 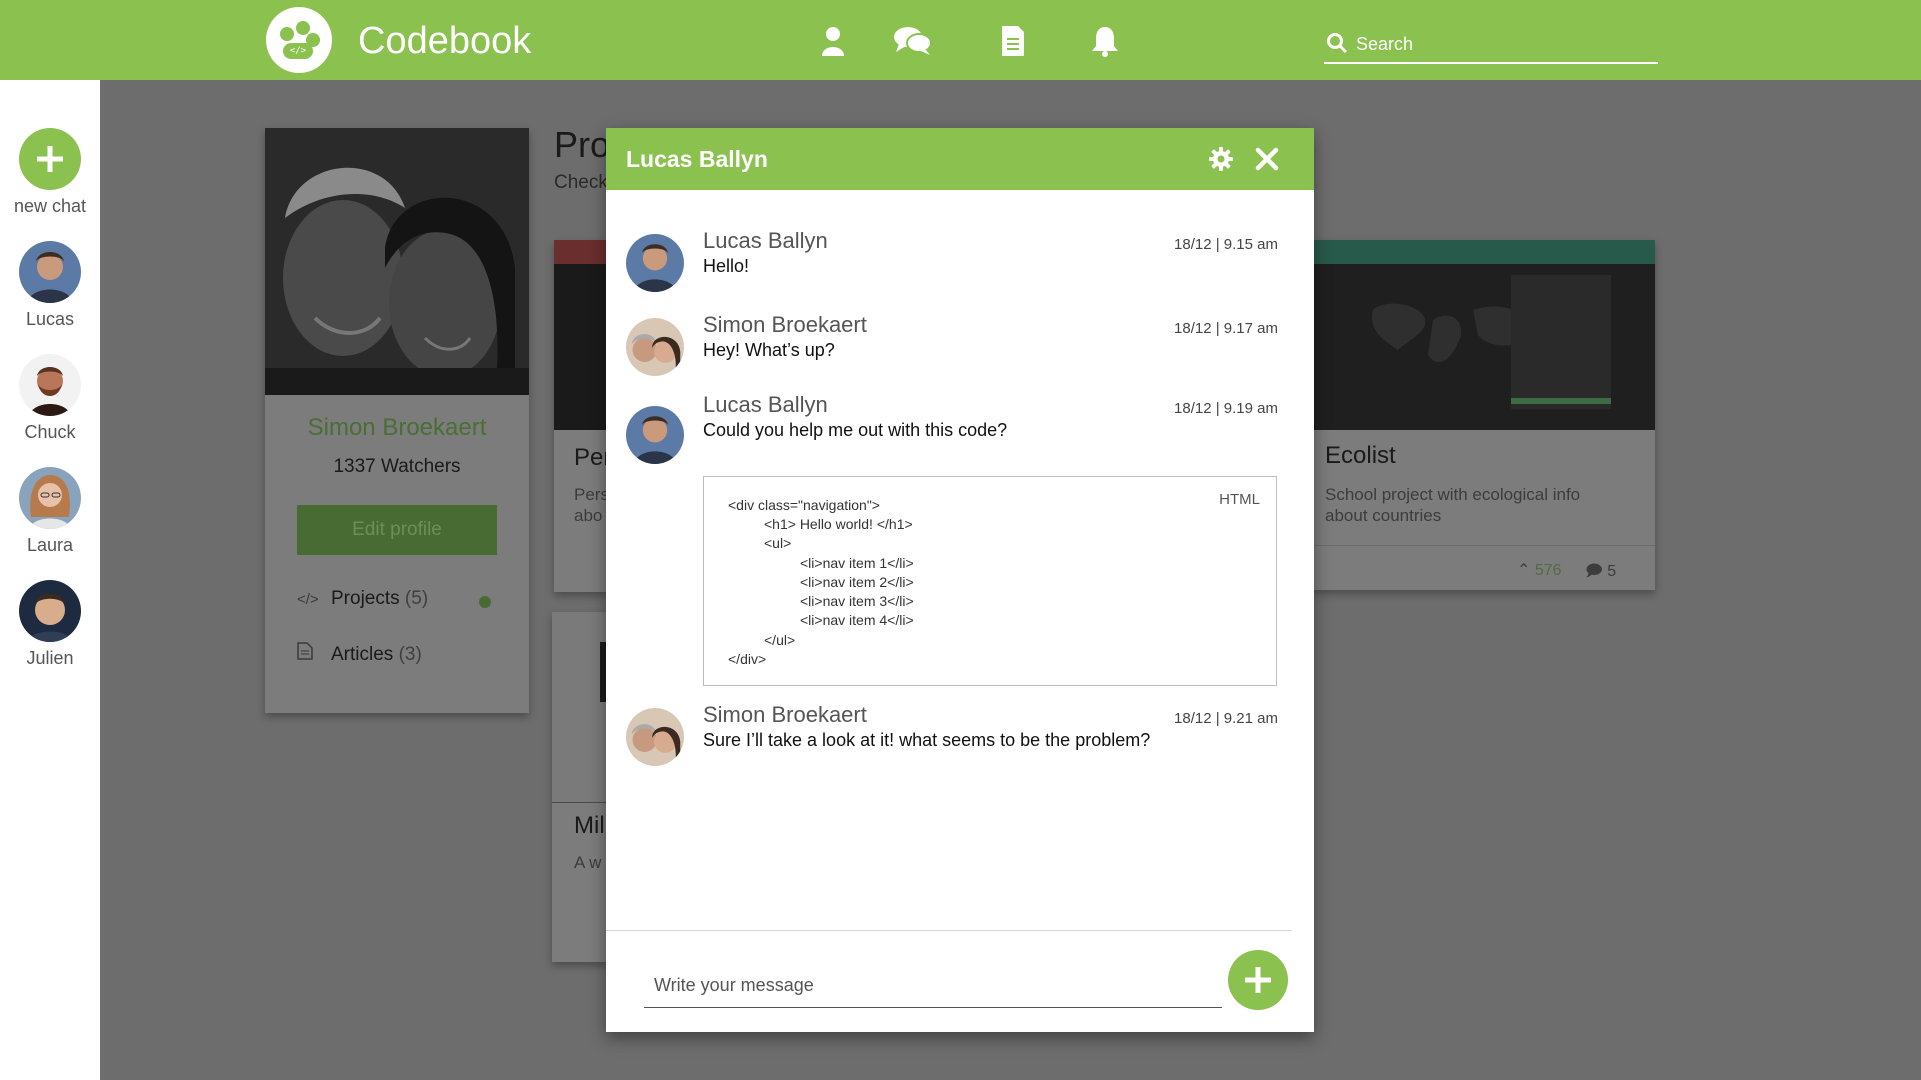 What do you see at coordinates (913, 41) in the screenshot?
I see `chat-bubbles-icon` at bounding box center [913, 41].